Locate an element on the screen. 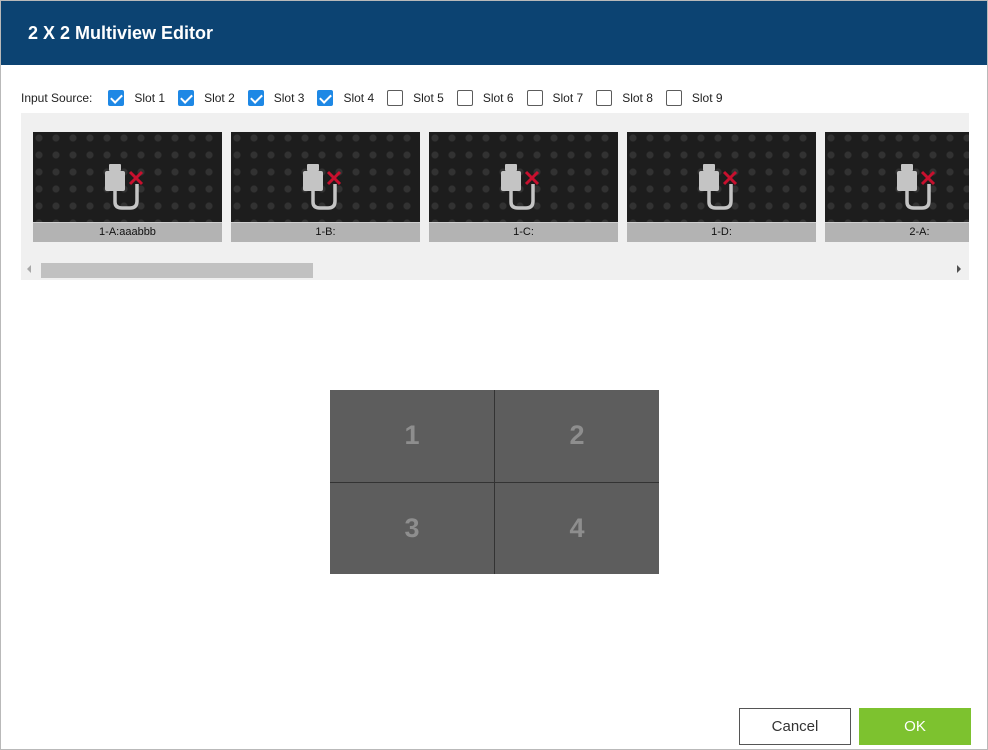 The width and height of the screenshot is (988, 750). source-thumbnail: 1-B: is located at coordinates (325, 187).